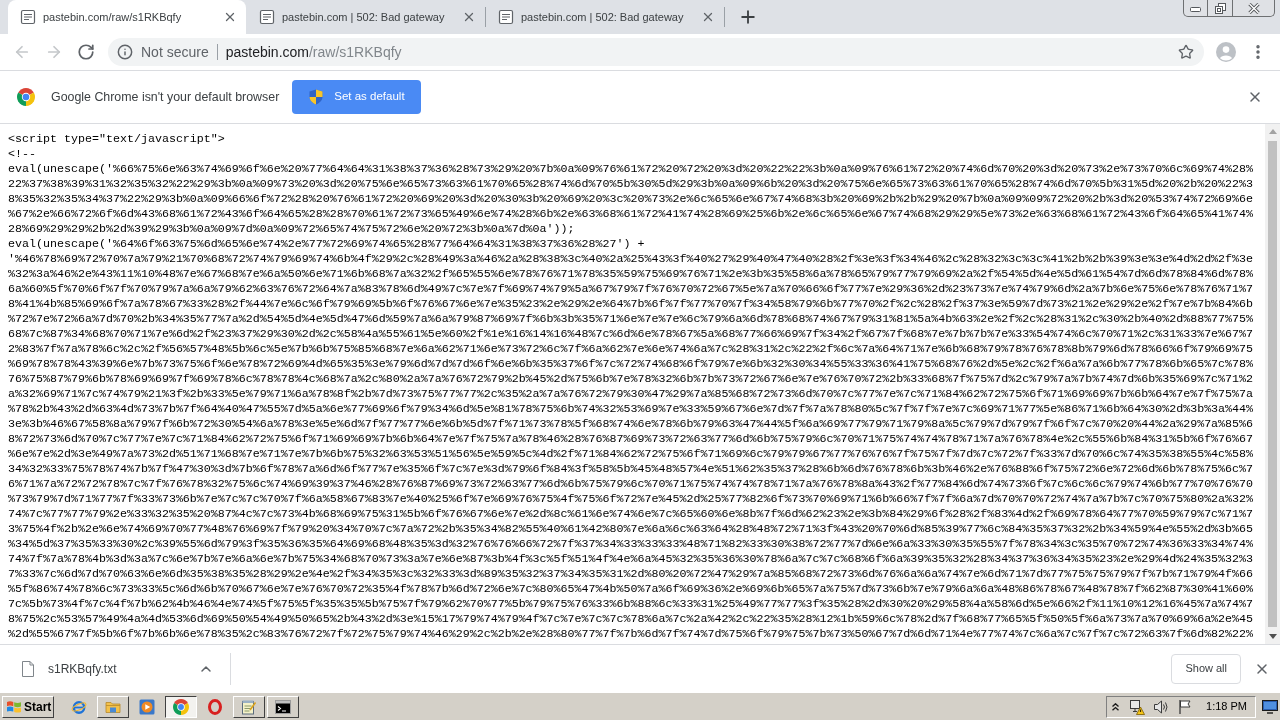 The width and height of the screenshot is (1280, 720). Describe the element at coordinates (1185, 706) in the screenshot. I see `flag-icon` at that location.